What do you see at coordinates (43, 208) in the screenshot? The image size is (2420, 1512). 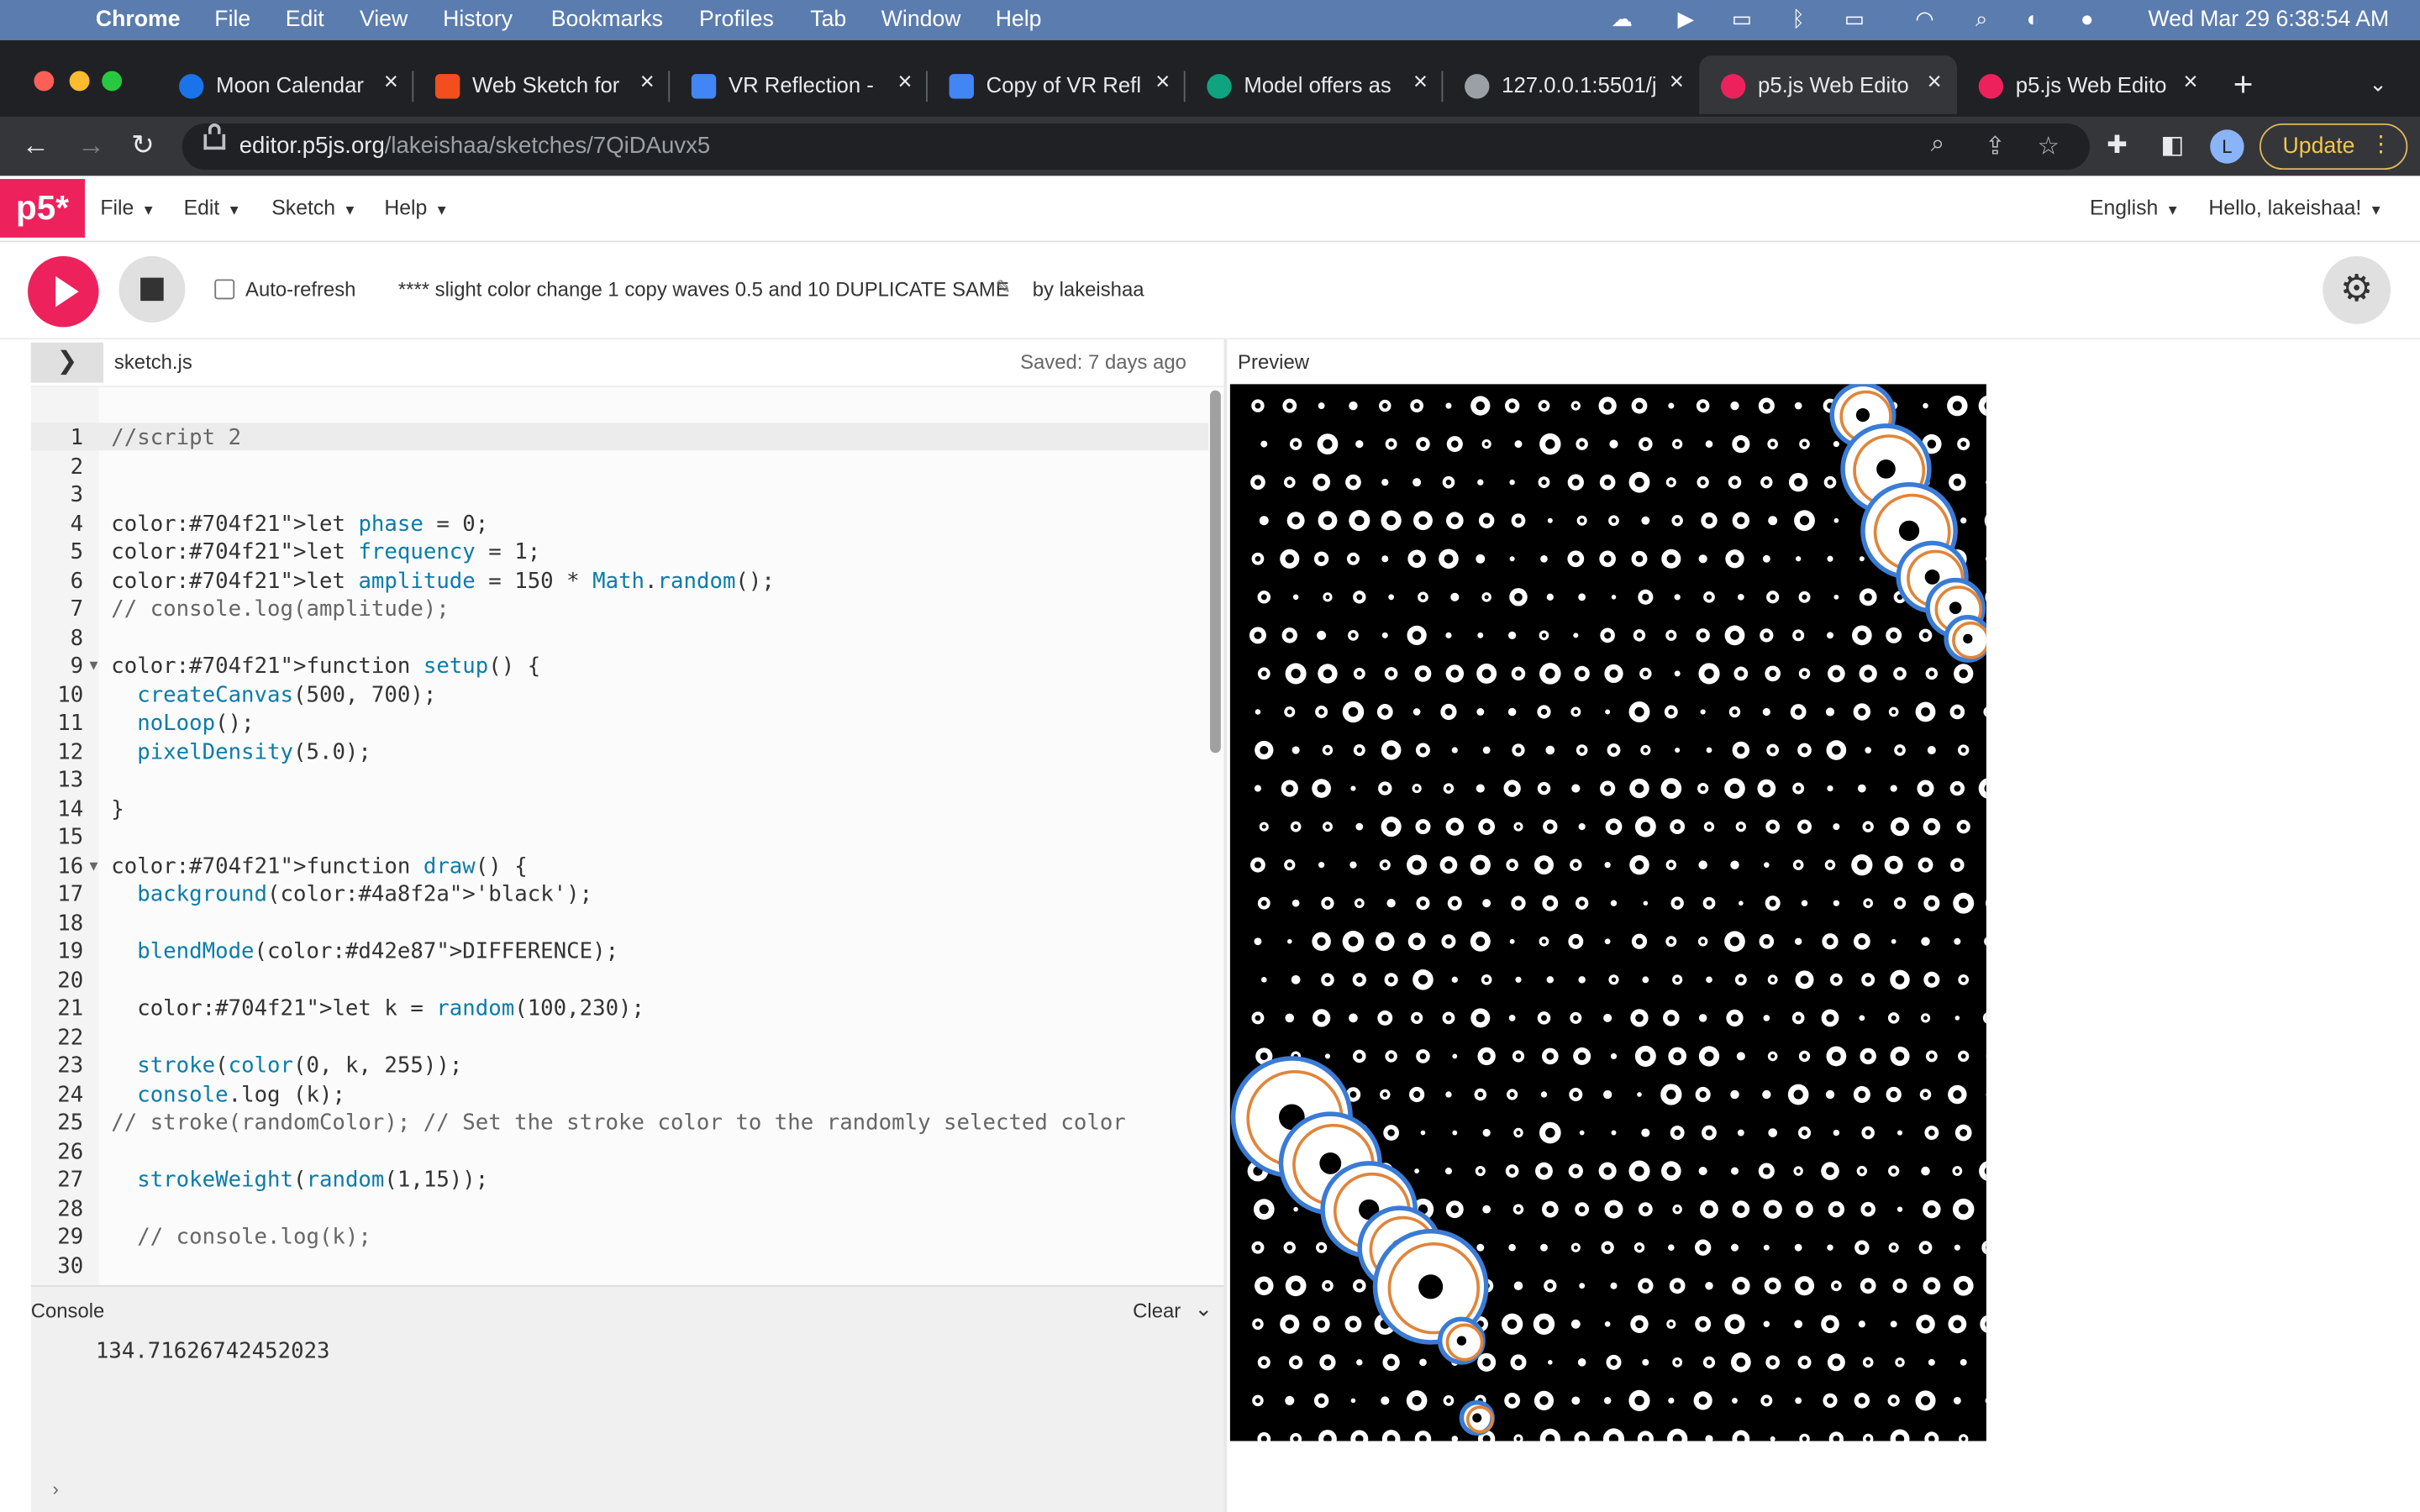 I see `p5-logo: p5*` at bounding box center [43, 208].